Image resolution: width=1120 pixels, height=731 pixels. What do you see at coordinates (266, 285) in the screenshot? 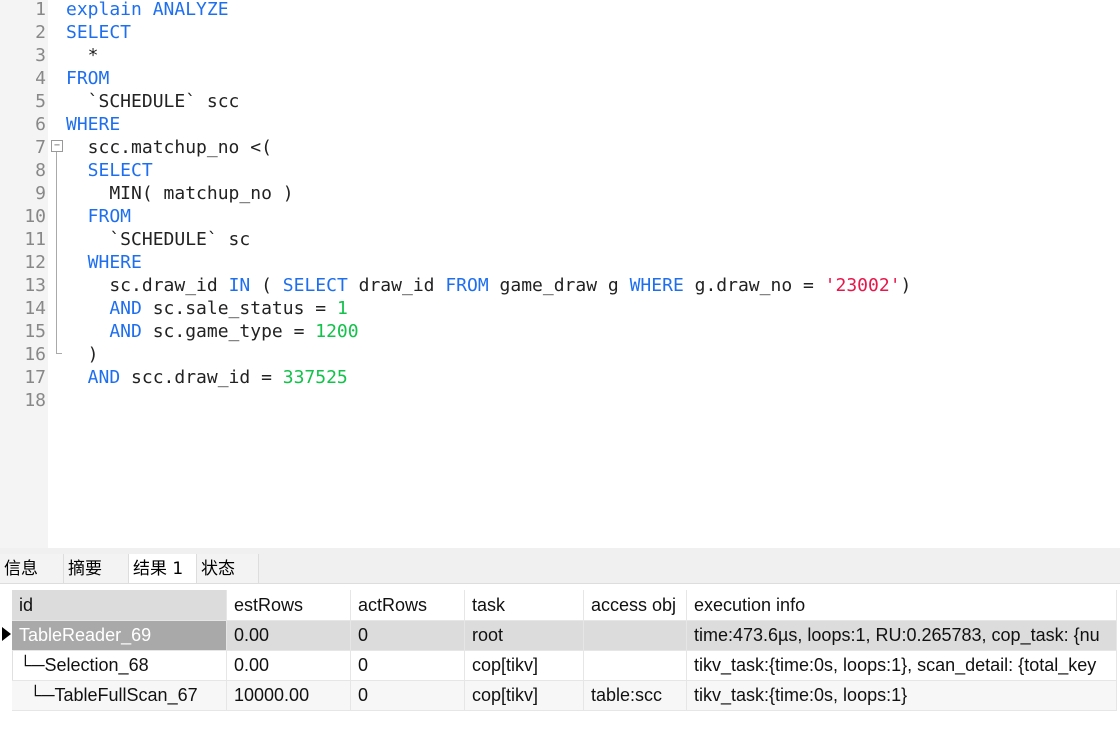
I see `code-token: (` at bounding box center [266, 285].